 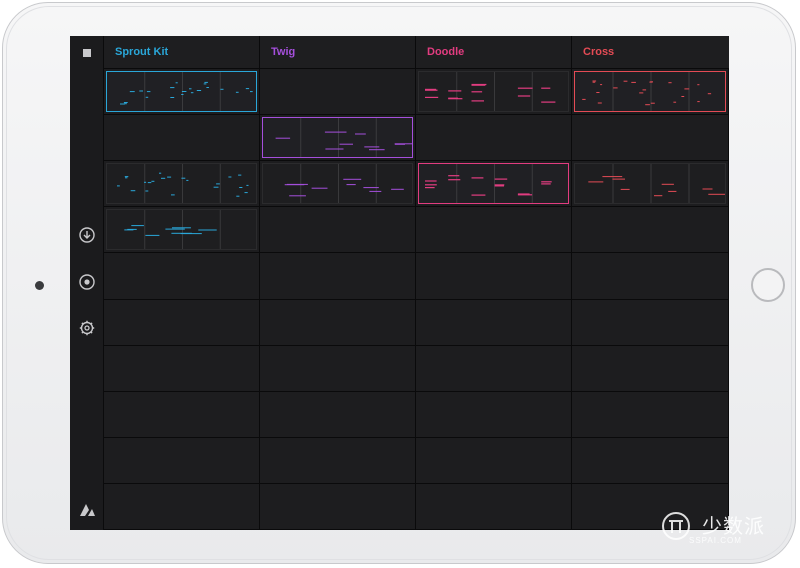 What do you see at coordinates (768, 285) in the screenshot?
I see `home-button` at bounding box center [768, 285].